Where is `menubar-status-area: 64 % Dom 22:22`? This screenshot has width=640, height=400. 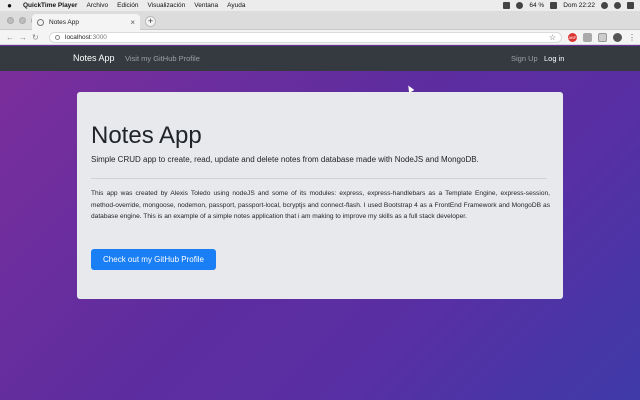
menubar-status-area: 64 % Dom 22:22 is located at coordinates (568, 5).